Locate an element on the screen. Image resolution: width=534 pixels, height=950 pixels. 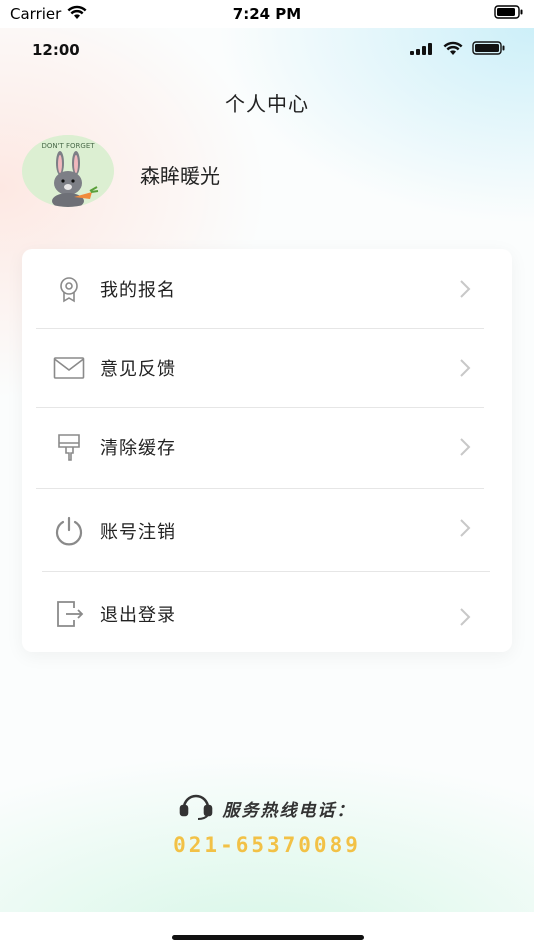
headset-icon is located at coordinates (196, 808).